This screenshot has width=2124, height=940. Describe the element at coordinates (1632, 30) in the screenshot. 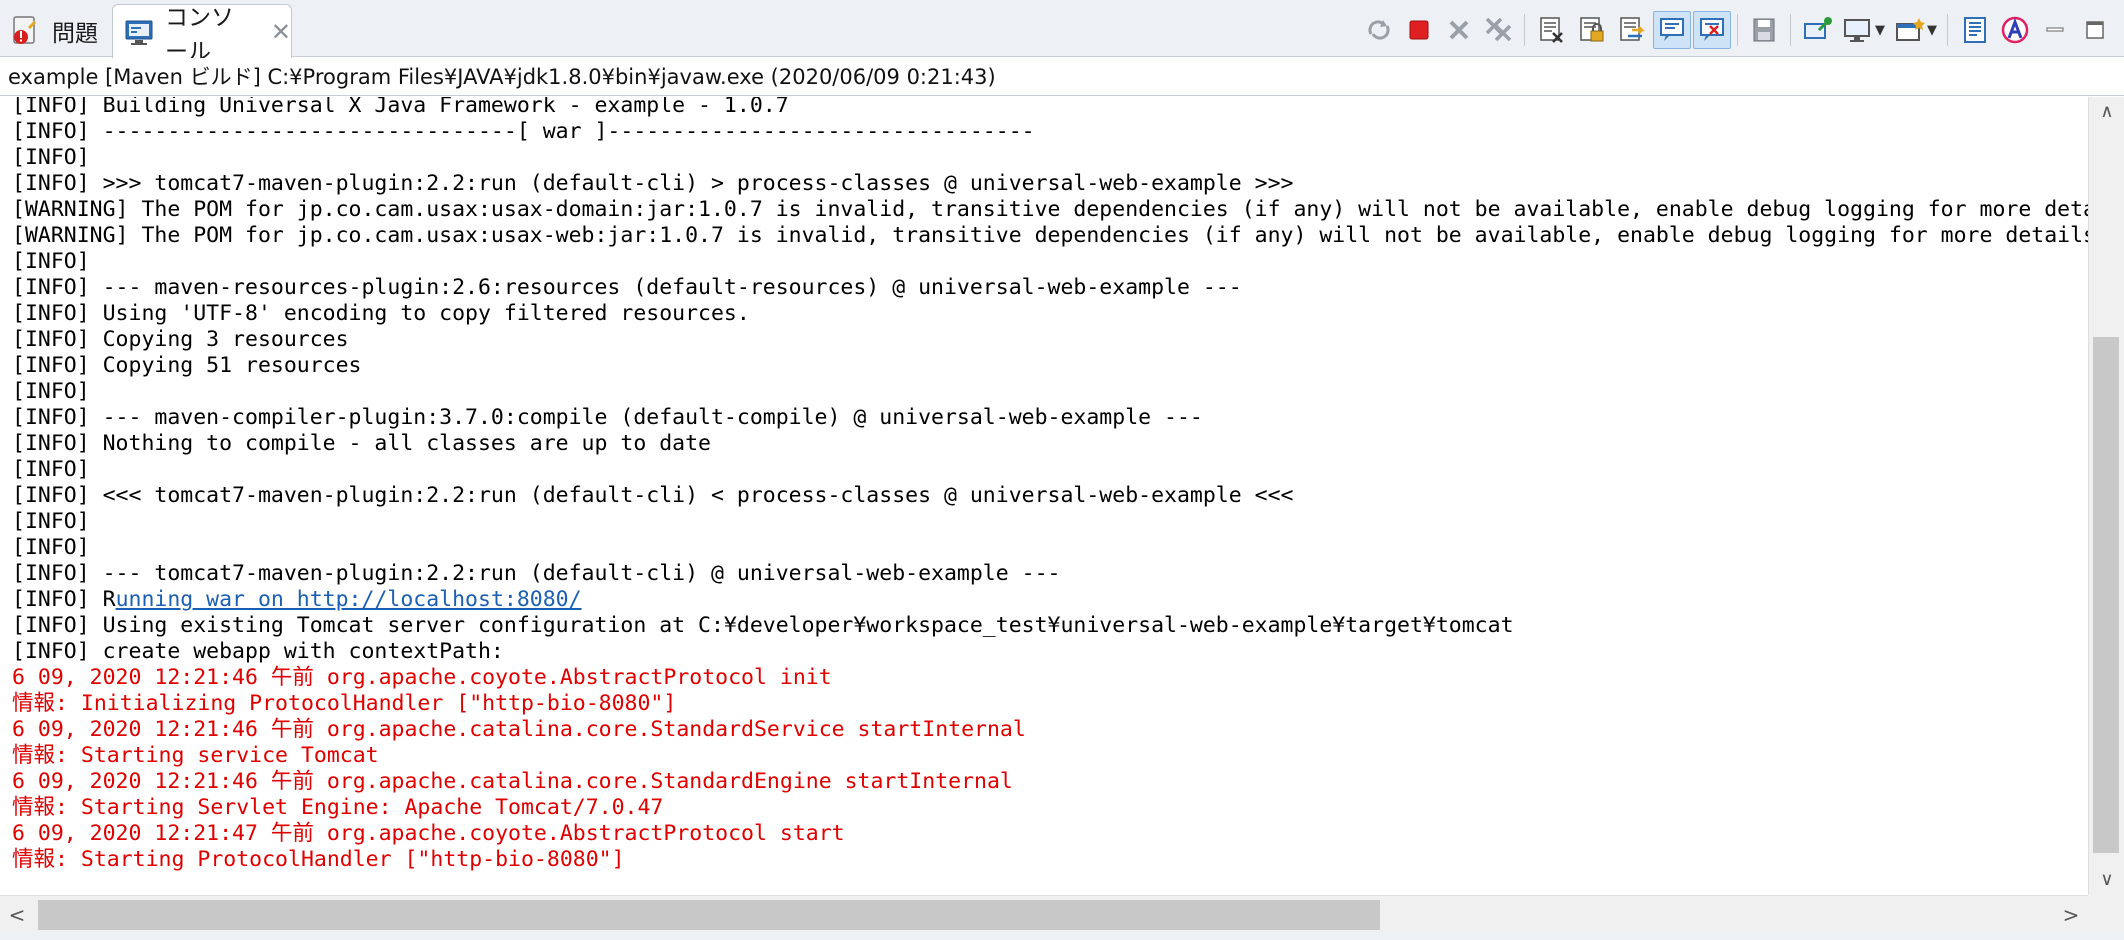

I see `word-wrap-icon` at that location.